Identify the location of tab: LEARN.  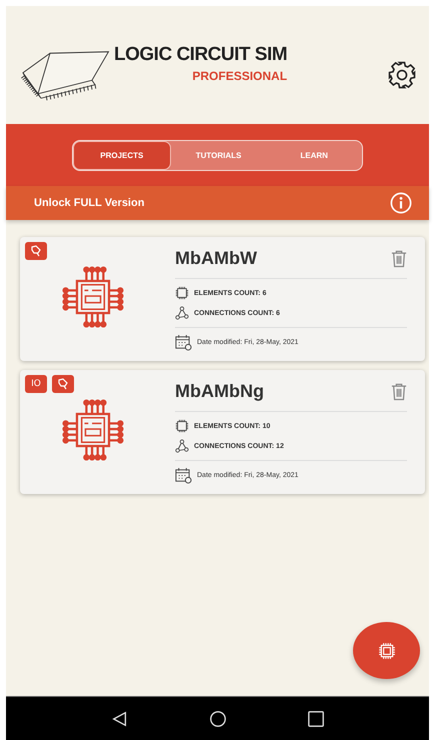
(314, 155).